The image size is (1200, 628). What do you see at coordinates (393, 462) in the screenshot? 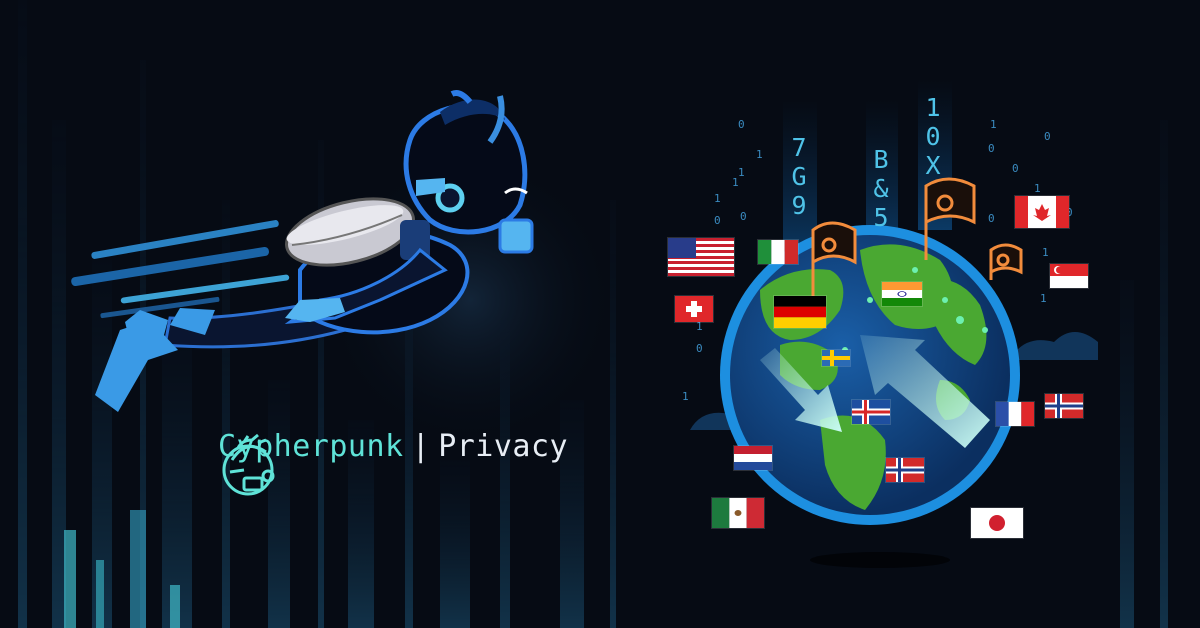
I see `brand-lockup: Cypherpunk | Privacy` at bounding box center [393, 462].